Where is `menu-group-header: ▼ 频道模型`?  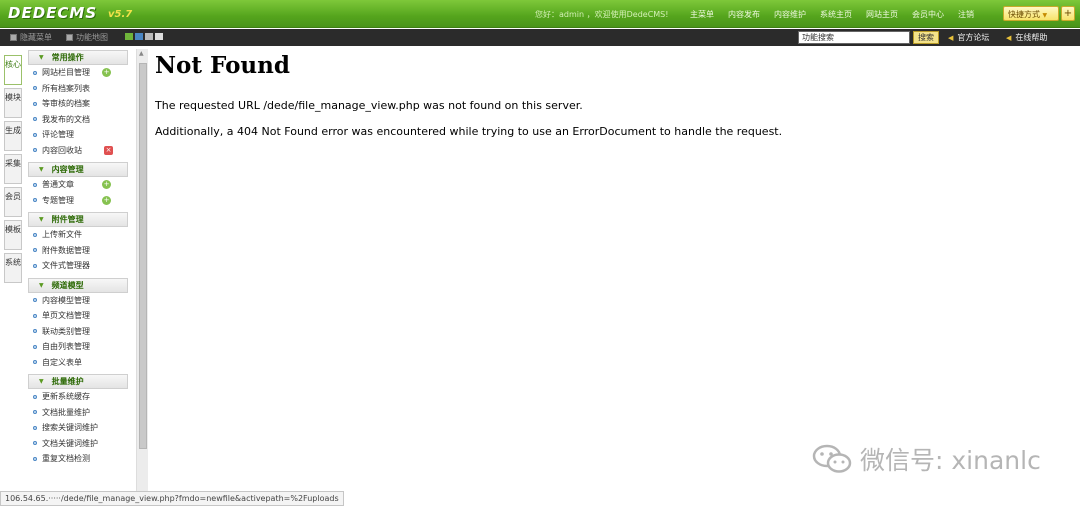 menu-group-header: ▼ 频道模型 is located at coordinates (78, 285).